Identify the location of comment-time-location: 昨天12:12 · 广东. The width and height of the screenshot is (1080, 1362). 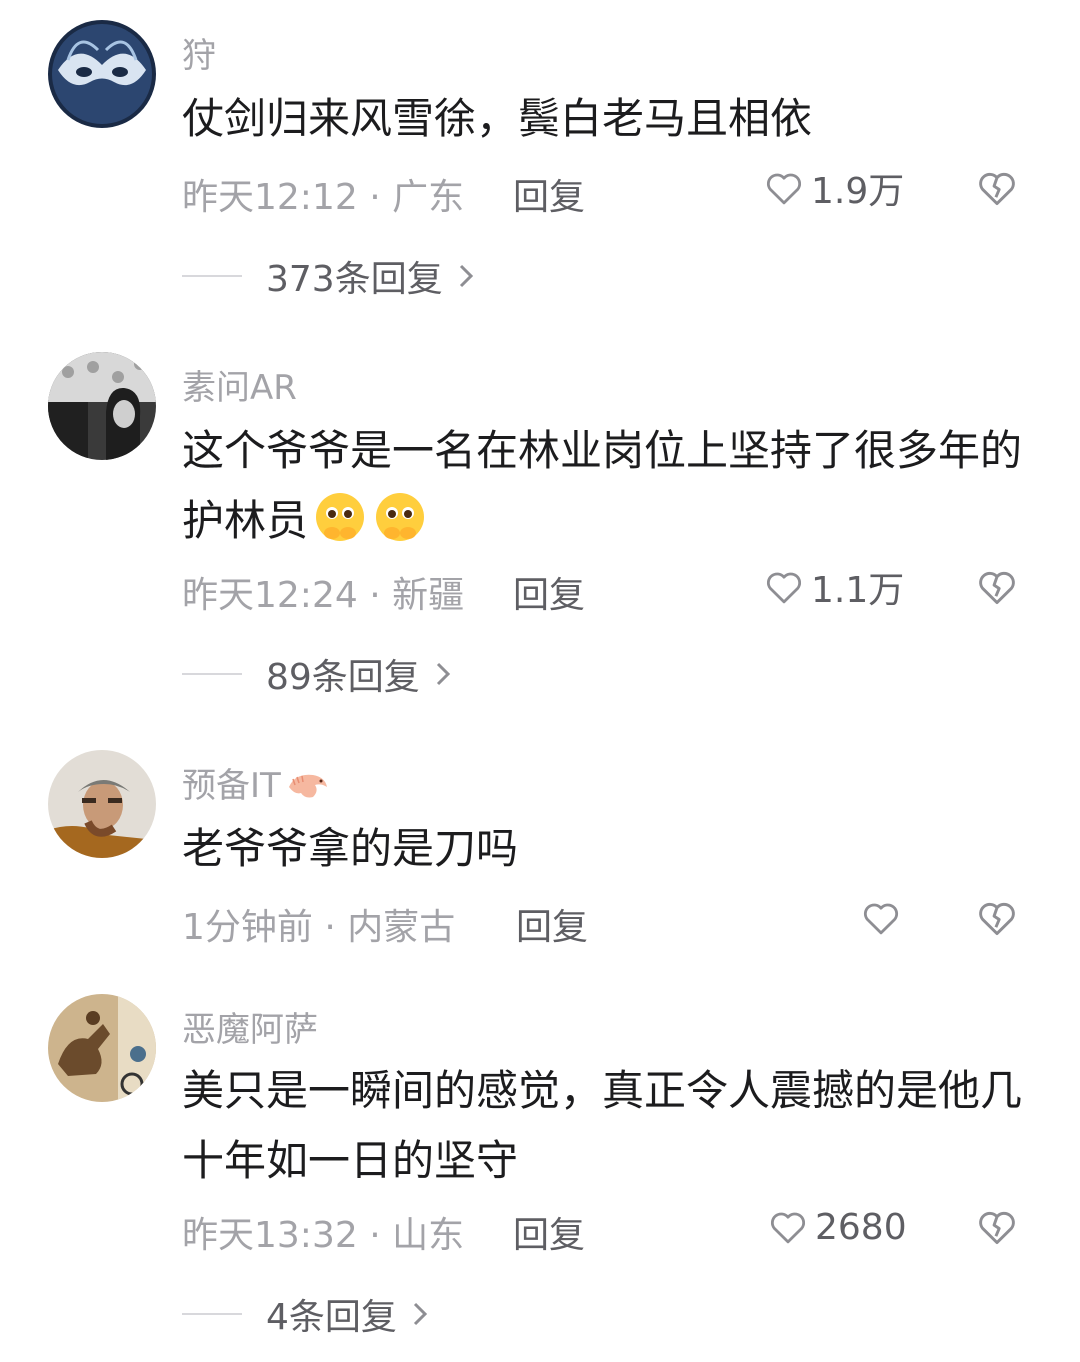
(323, 197).